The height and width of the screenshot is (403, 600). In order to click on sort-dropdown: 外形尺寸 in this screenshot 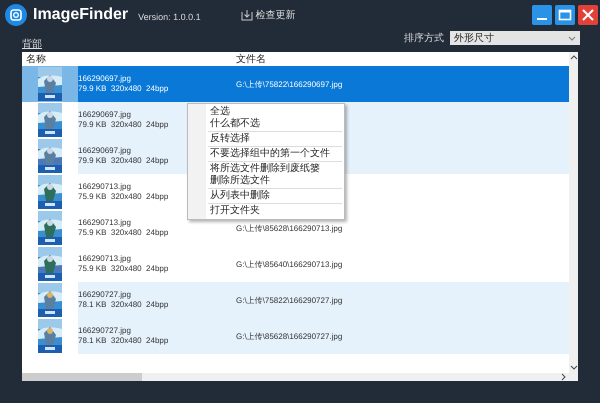, I will do `click(515, 38)`.